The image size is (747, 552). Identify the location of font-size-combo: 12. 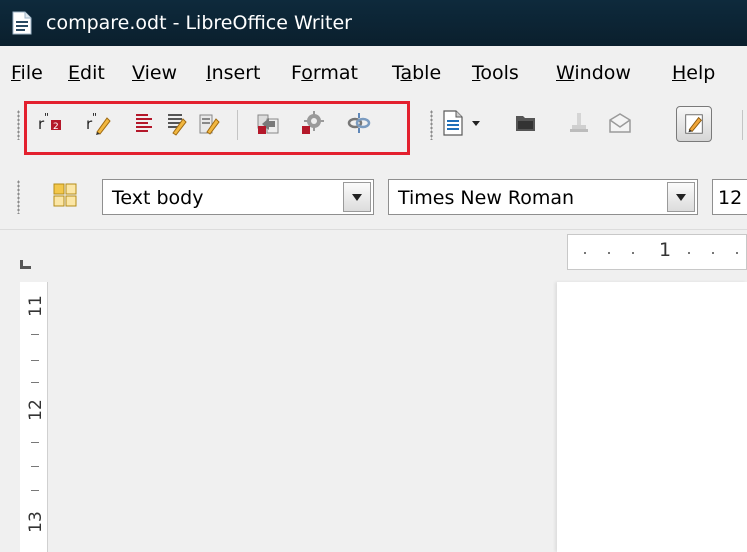
(729, 197).